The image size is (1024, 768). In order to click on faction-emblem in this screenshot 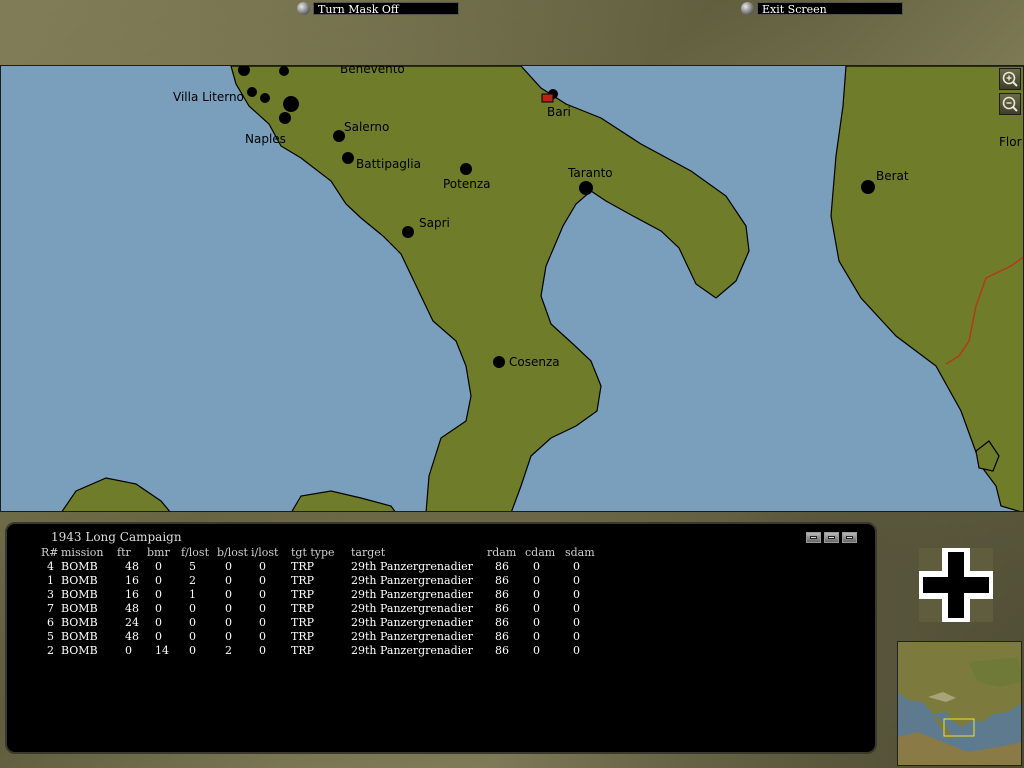, I will do `click(956, 585)`.